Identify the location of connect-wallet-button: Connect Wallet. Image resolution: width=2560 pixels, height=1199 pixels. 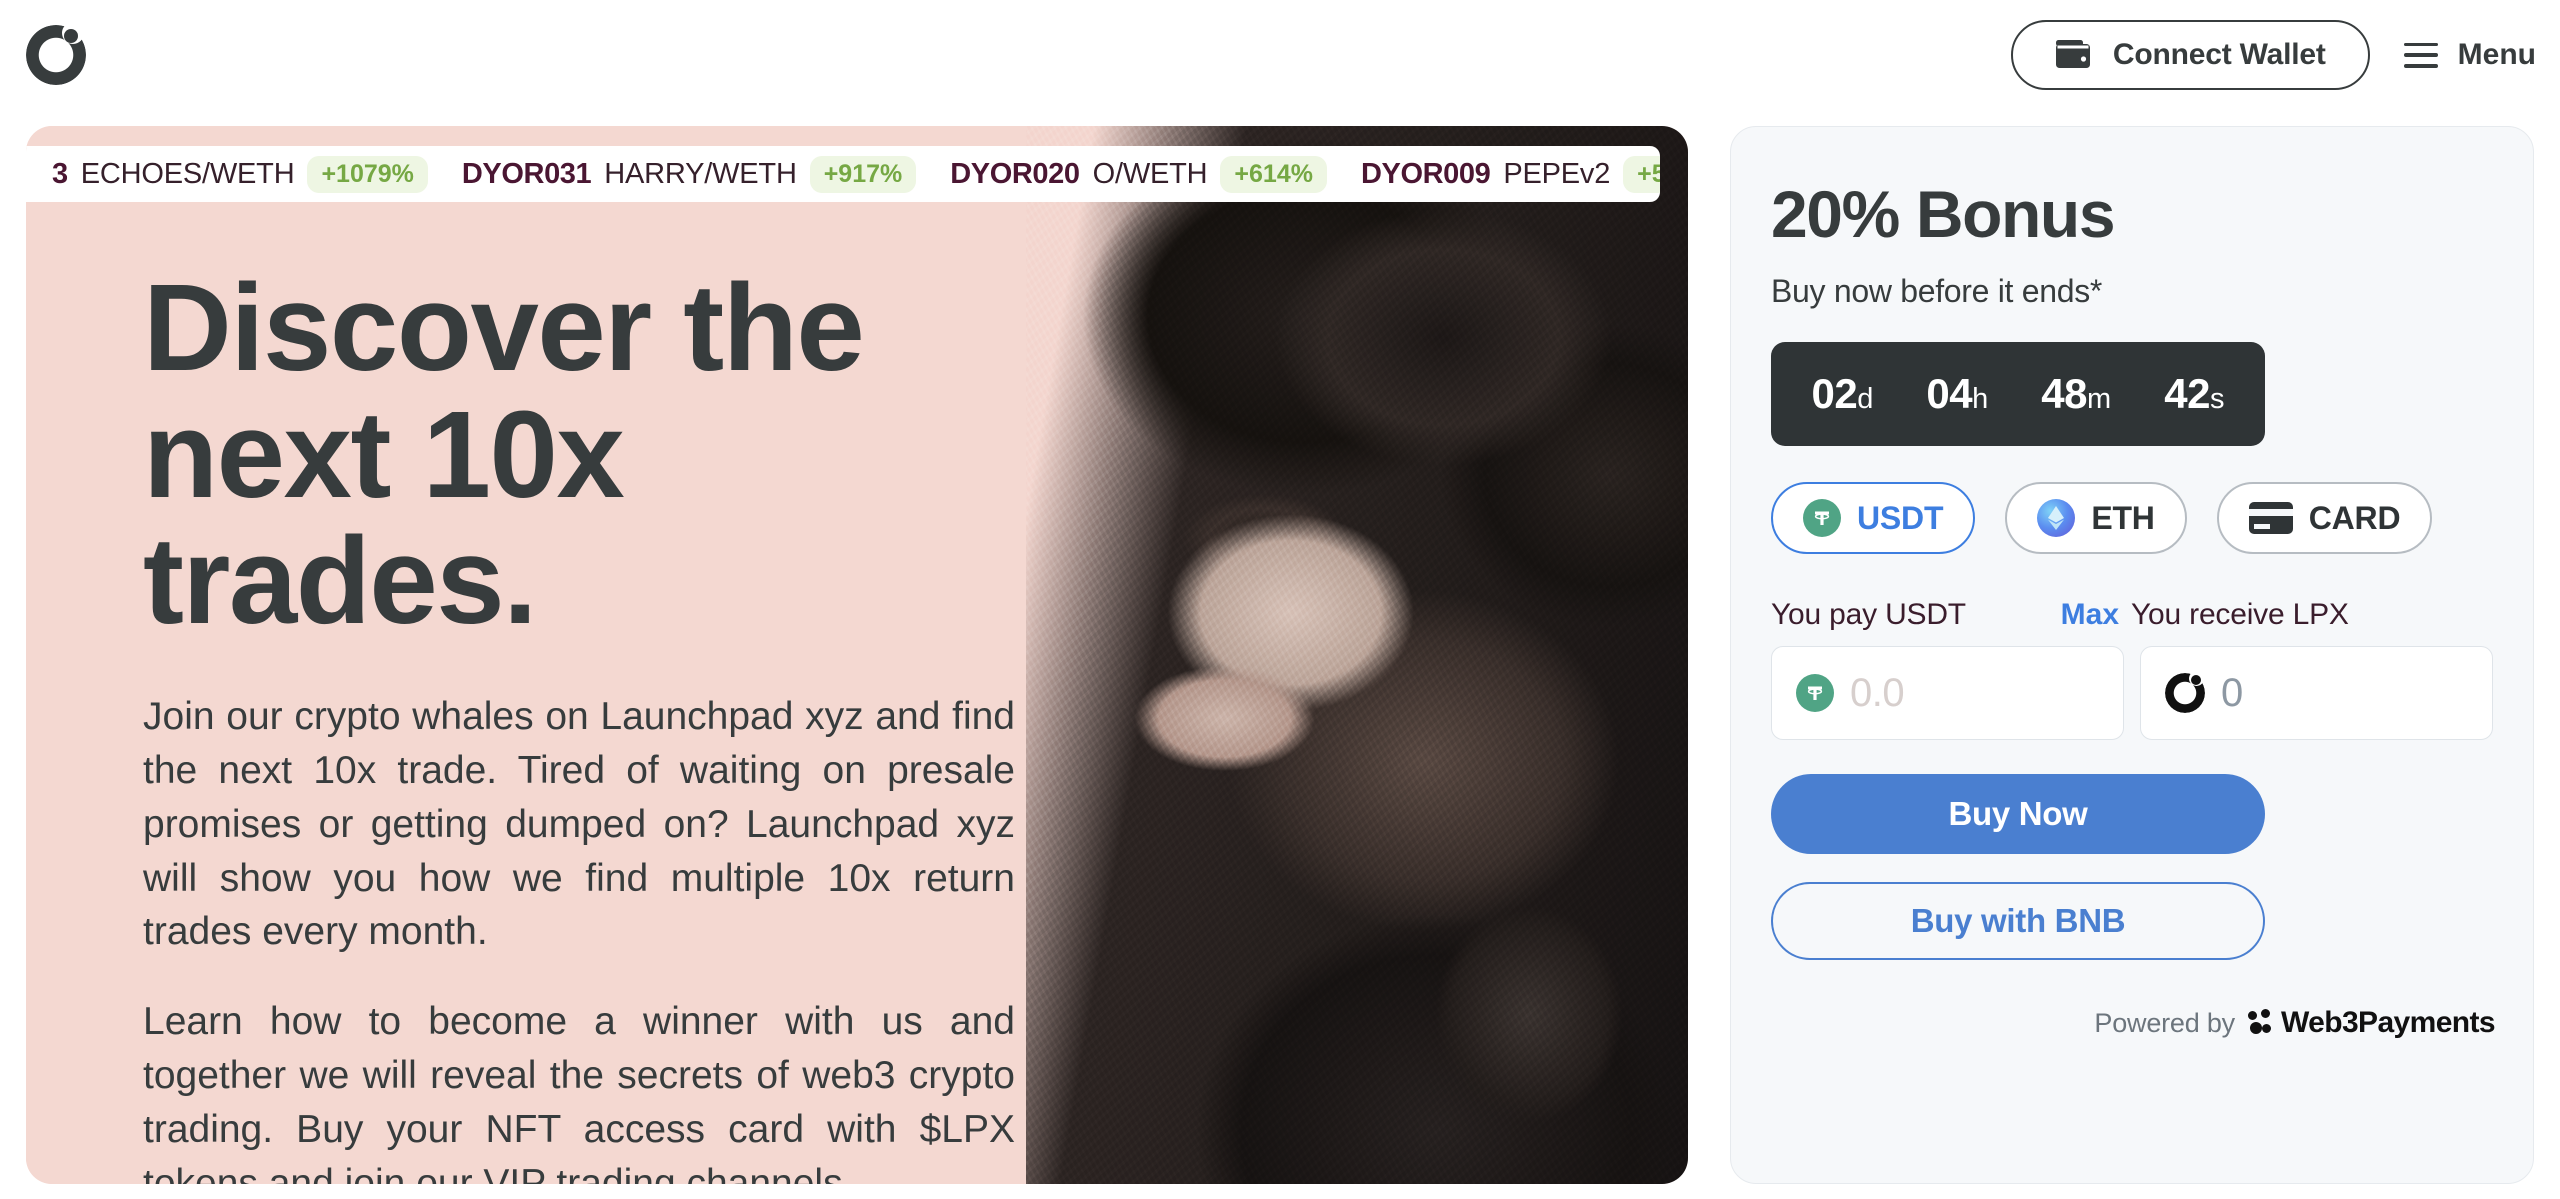
(2190, 55).